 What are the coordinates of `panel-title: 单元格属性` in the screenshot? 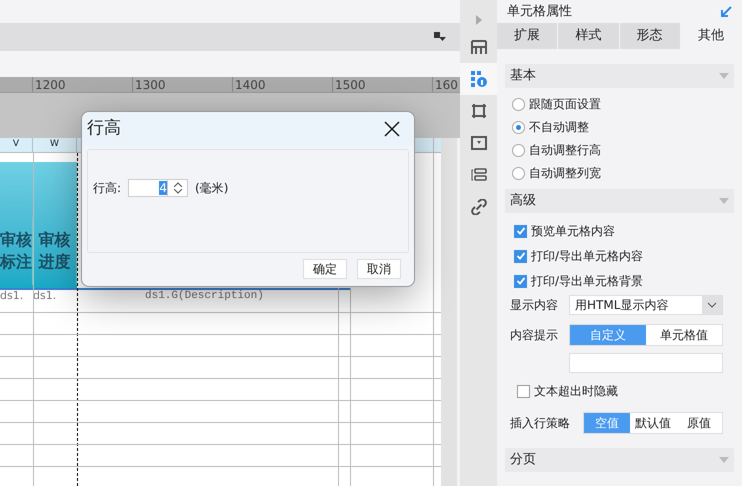 It's located at (539, 11).